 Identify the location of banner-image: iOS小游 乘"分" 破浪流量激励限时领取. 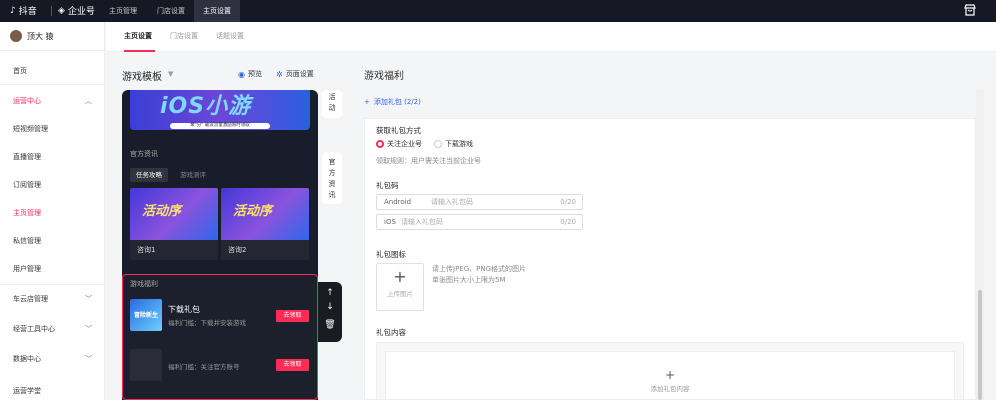
(220, 110).